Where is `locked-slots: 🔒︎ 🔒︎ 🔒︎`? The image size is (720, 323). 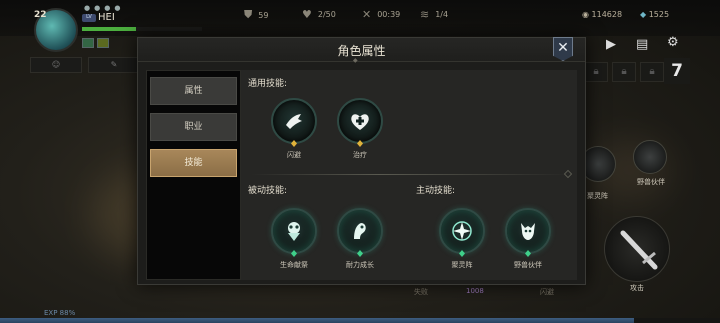
locked-slots: 🔒︎ 🔒︎ 🔒︎ is located at coordinates (624, 72).